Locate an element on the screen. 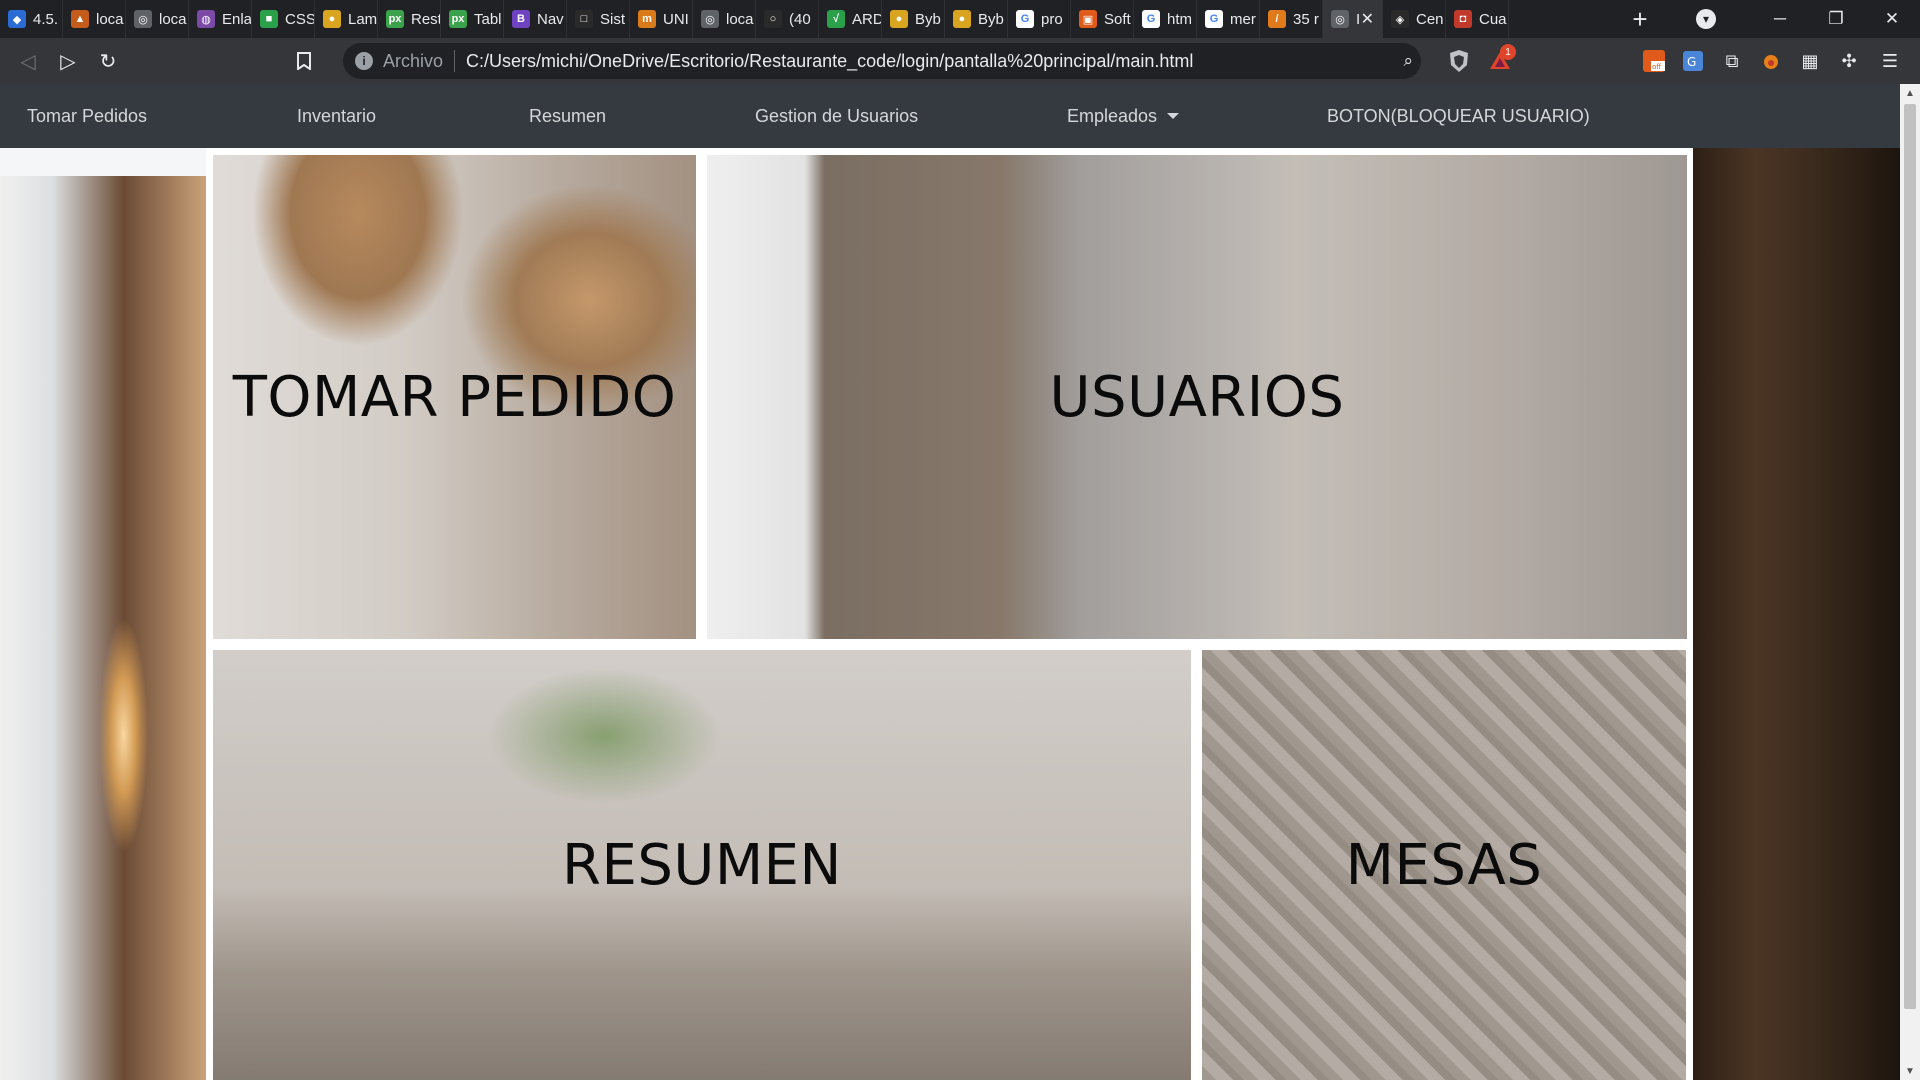 Image resolution: width=1920 pixels, height=1080 pixels. svg-text: G is located at coordinates (1691, 62).